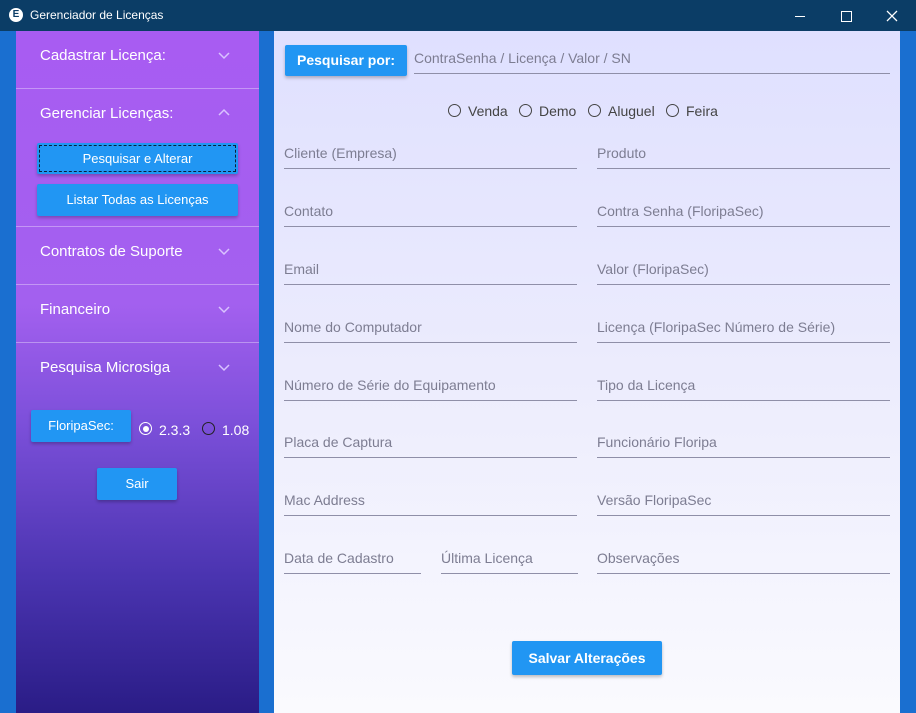  Describe the element at coordinates (339, 558) in the screenshot. I see `field-placeholder: Data de Cadastro` at that location.